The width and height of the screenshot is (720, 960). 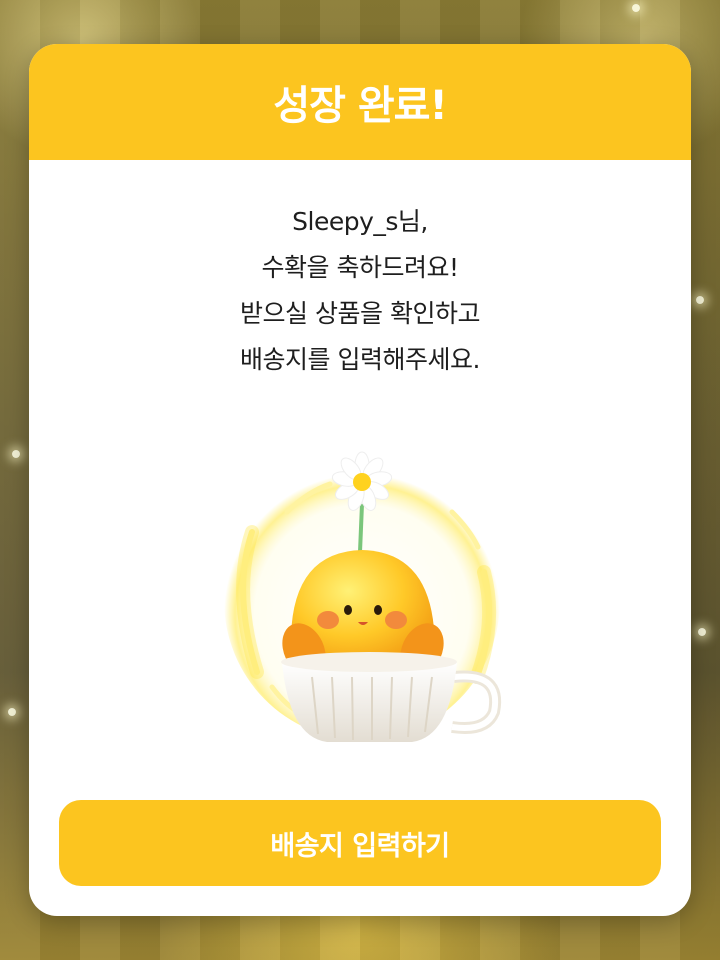 What do you see at coordinates (363, 596) in the screenshot?
I see `chick-teacup-illustration` at bounding box center [363, 596].